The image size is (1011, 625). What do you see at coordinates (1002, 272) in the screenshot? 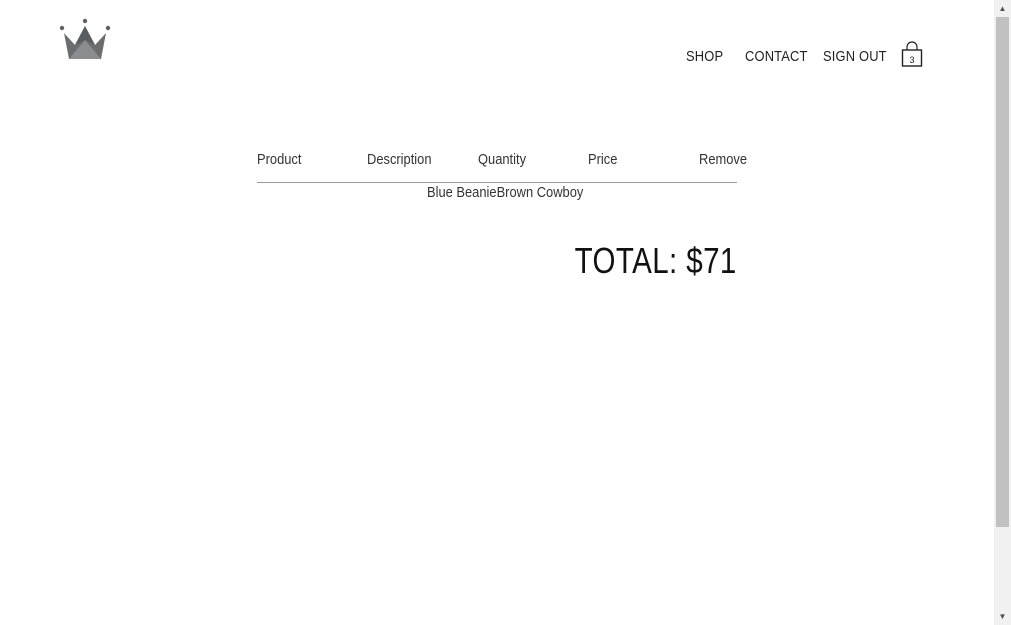
I see `scrollbar-thumb` at bounding box center [1002, 272].